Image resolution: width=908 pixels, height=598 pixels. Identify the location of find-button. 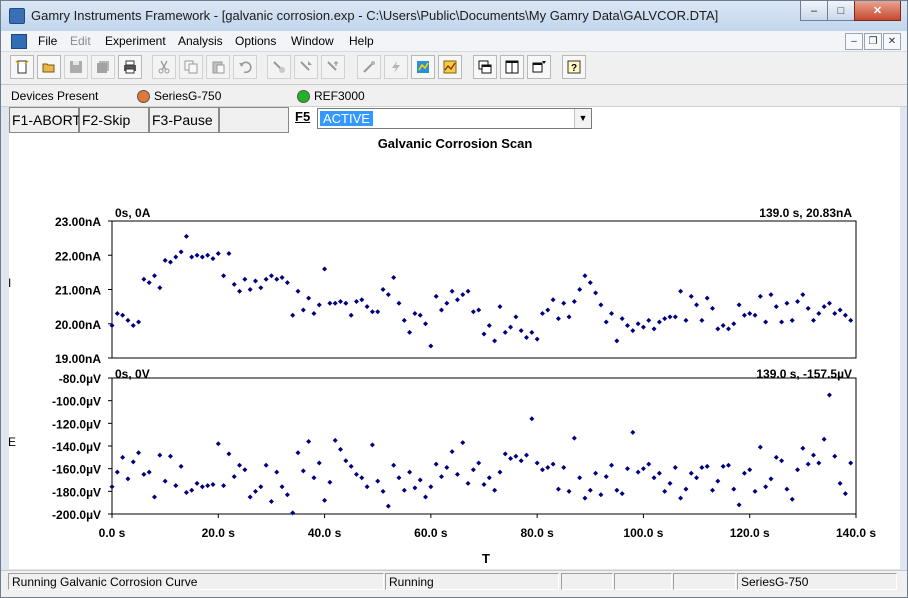
(279, 67).